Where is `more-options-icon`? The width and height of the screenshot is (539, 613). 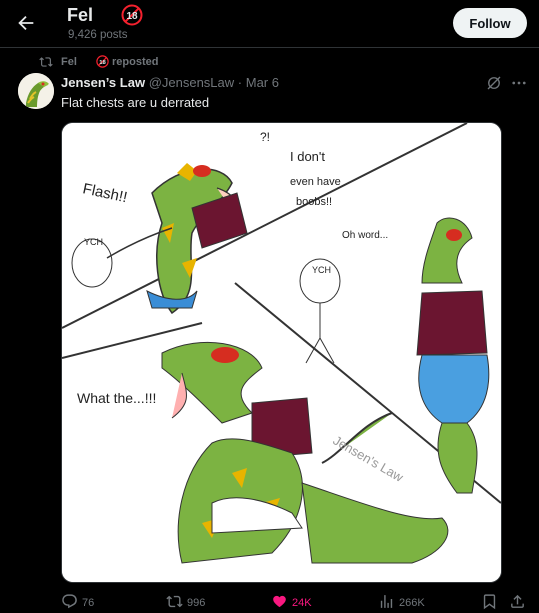
more-options-icon is located at coordinates (519, 83).